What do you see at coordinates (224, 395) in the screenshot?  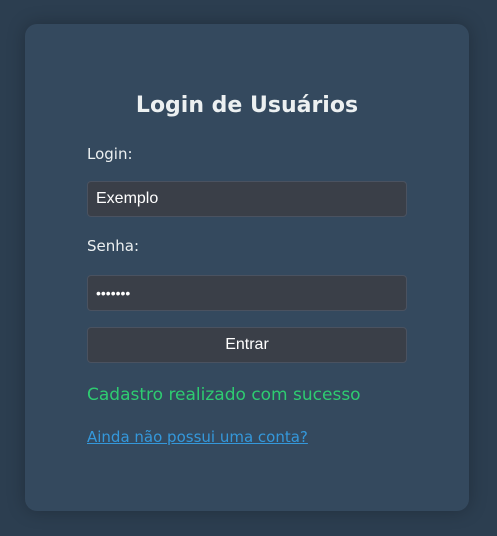 I see `success-message: Cadastro realizado com sucesso` at bounding box center [224, 395].